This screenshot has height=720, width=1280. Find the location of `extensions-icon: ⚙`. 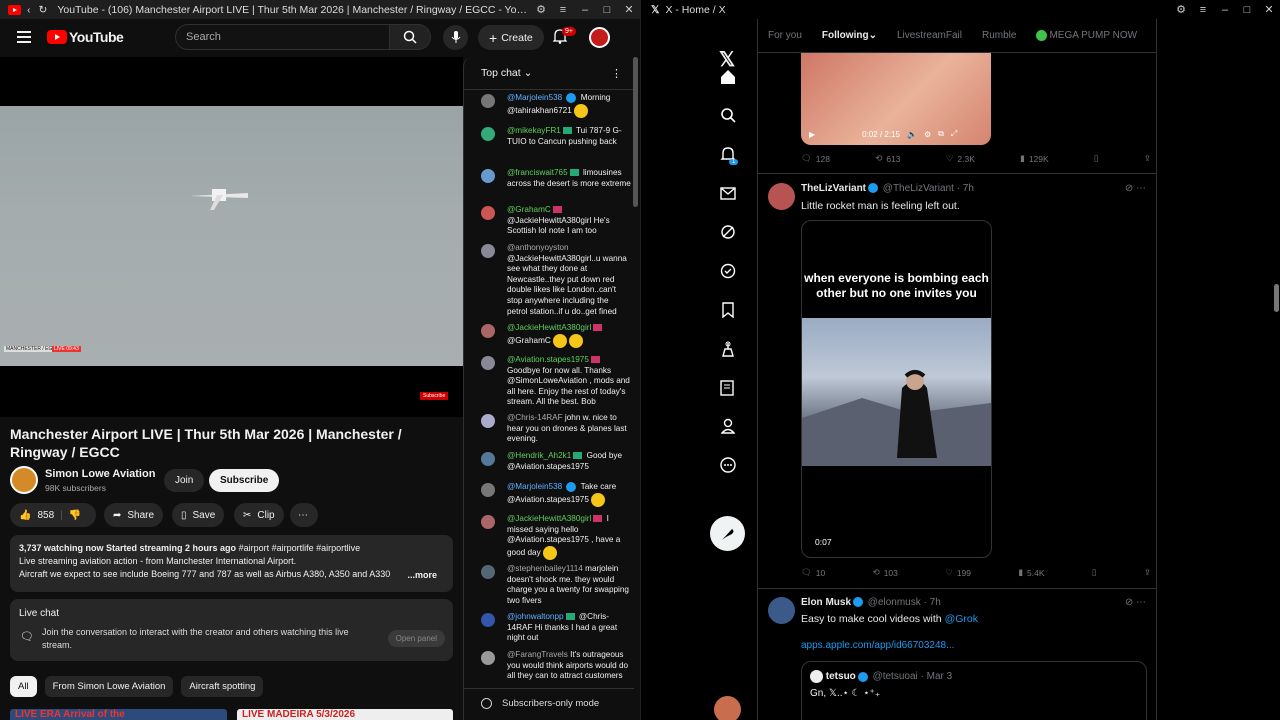

extensions-icon: ⚙ is located at coordinates (1181, 9).